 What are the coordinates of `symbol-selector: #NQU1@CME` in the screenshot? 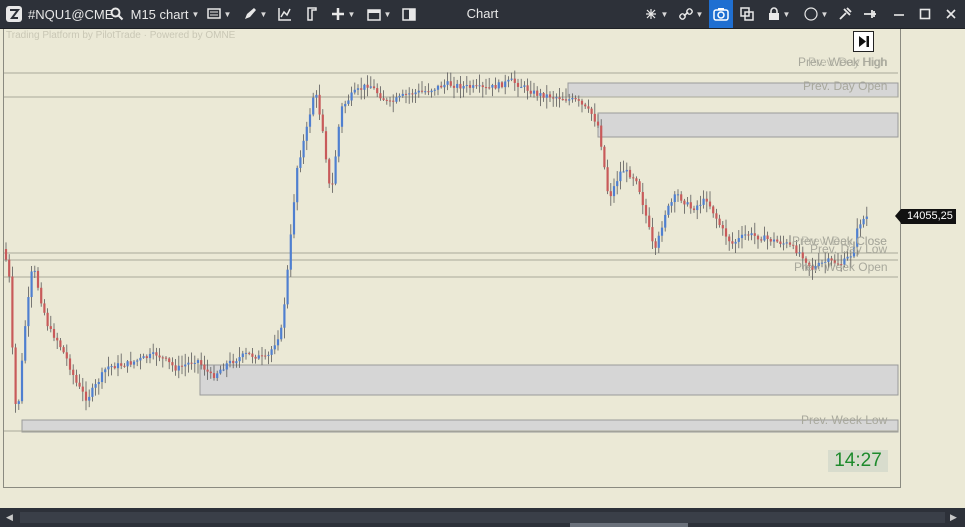 It's located at (70, 14).